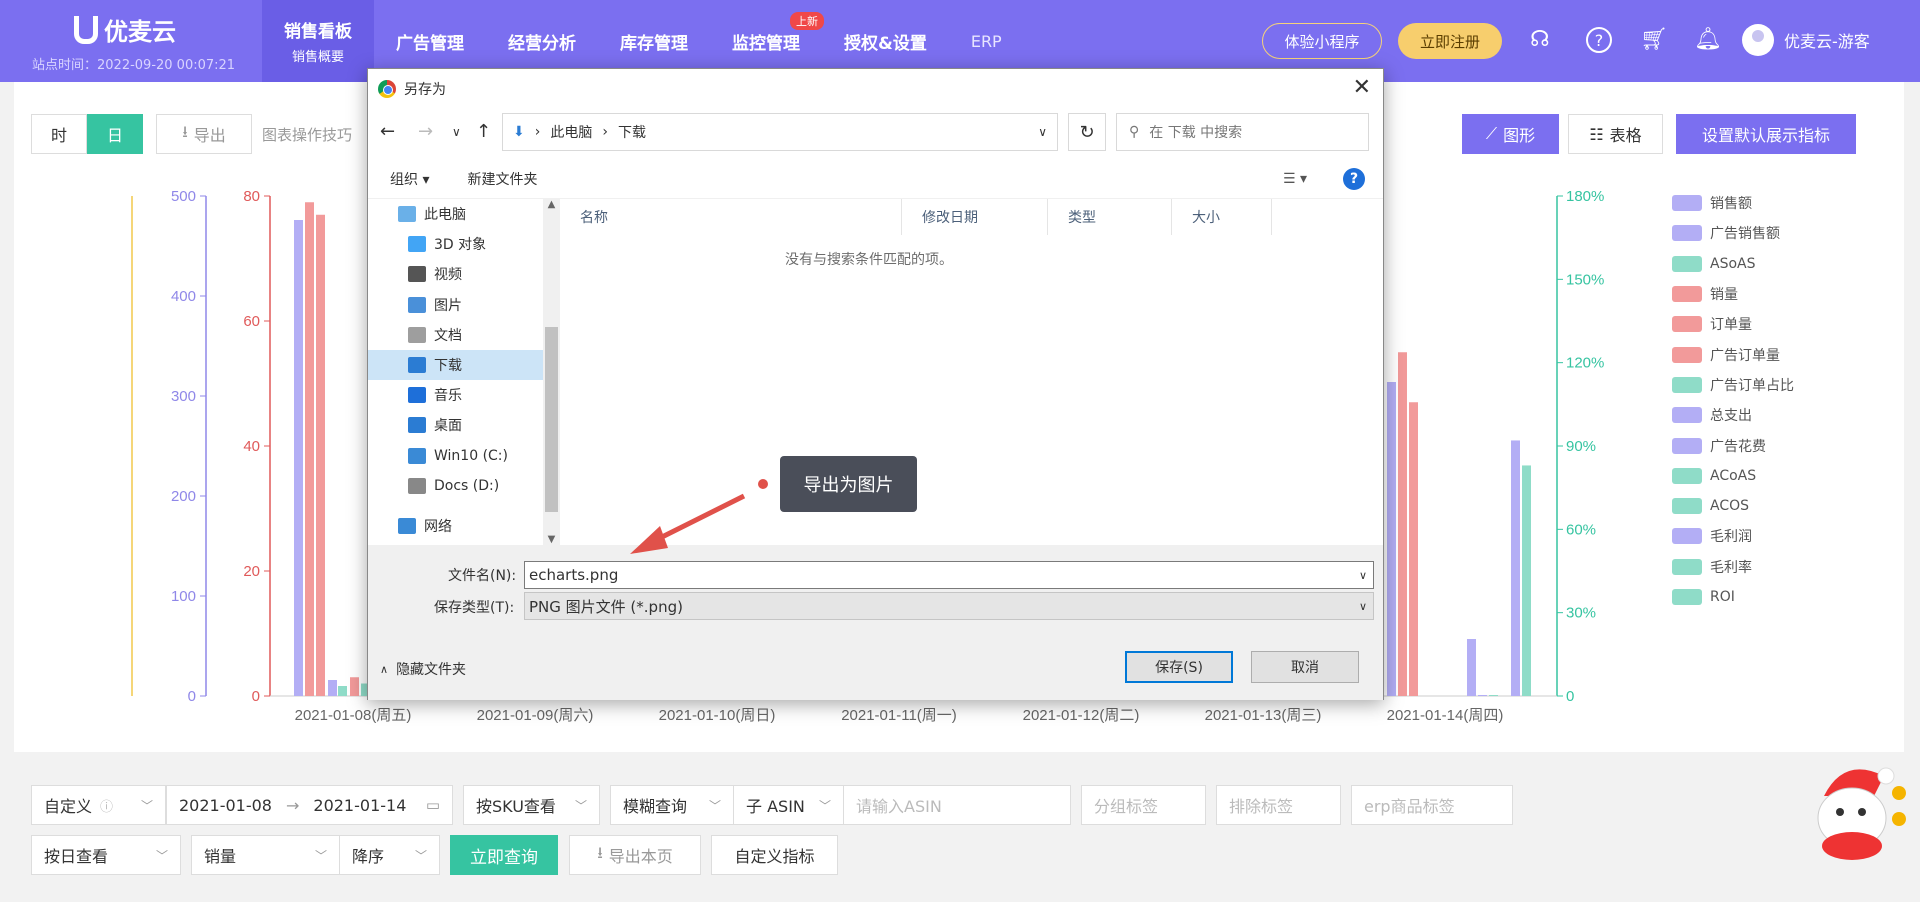  Describe the element at coordinates (423, 669) in the screenshot. I see `hide-folders-toggle: ∧ 隐藏文件夹` at that location.